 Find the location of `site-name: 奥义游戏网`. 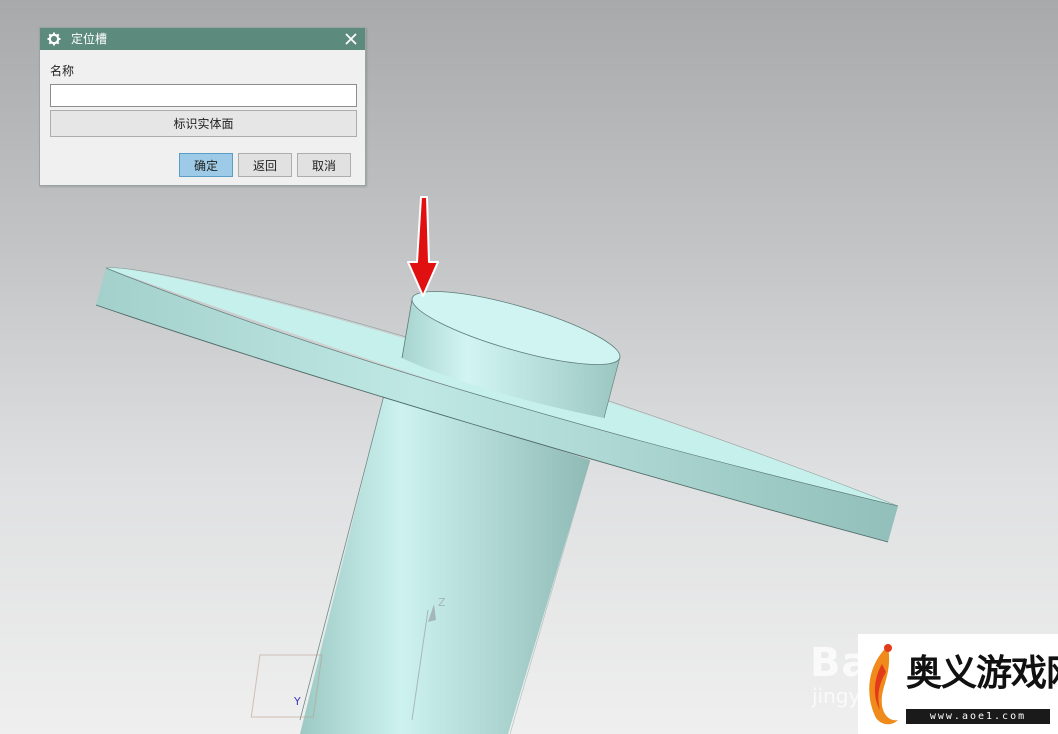

site-name: 奥义游戏网 is located at coordinates (982, 673).